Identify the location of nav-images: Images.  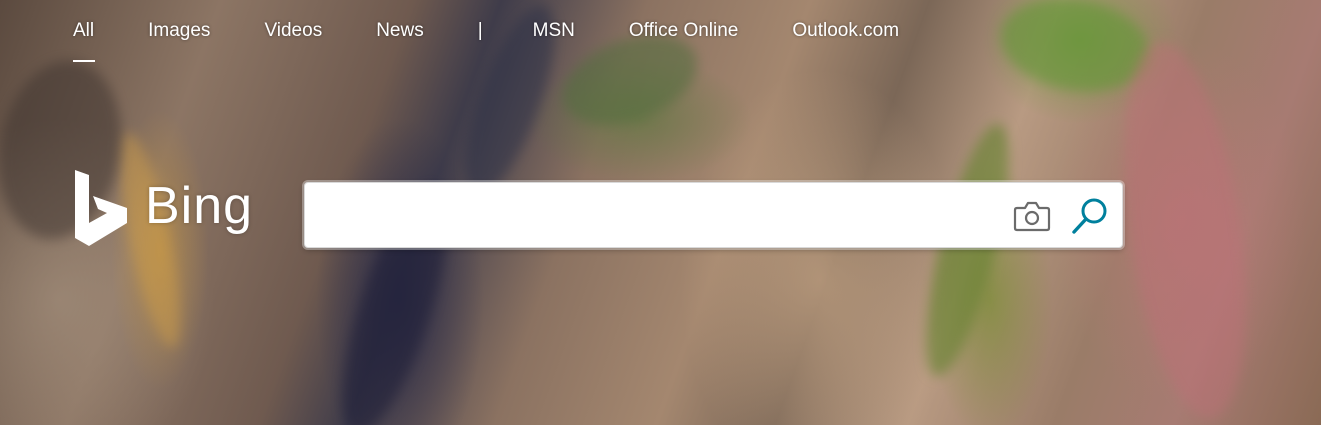
(179, 31).